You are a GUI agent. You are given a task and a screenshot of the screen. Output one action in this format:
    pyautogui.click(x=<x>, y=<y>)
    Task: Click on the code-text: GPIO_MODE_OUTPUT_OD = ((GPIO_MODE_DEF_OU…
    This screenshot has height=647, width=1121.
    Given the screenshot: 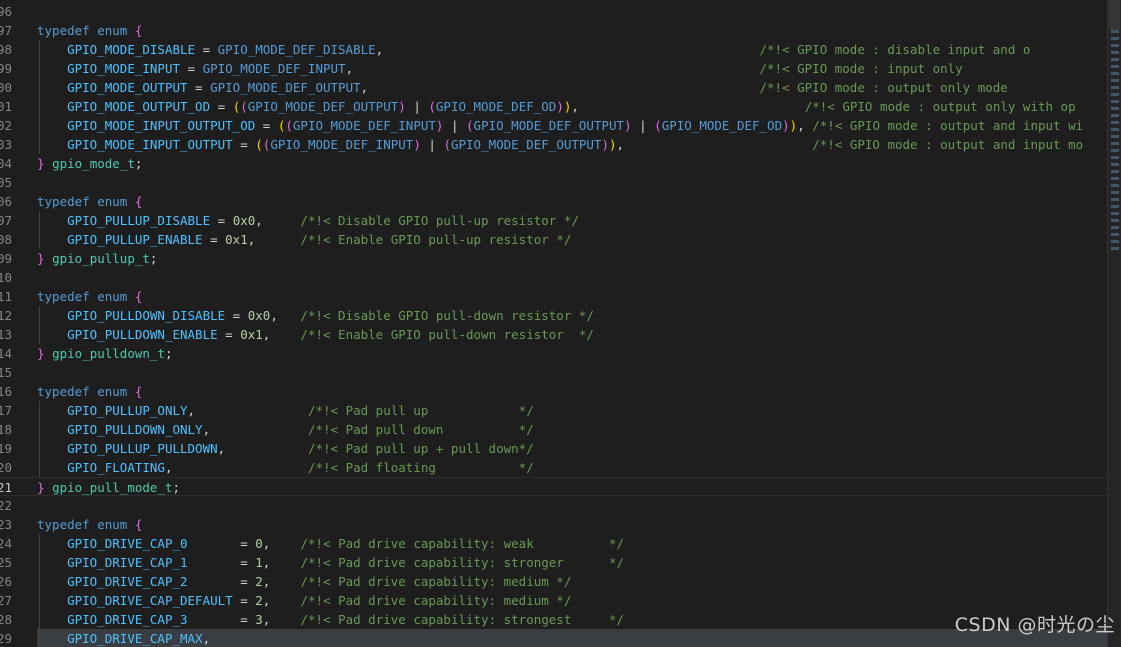 What is the action you would take?
    pyautogui.click(x=572, y=106)
    